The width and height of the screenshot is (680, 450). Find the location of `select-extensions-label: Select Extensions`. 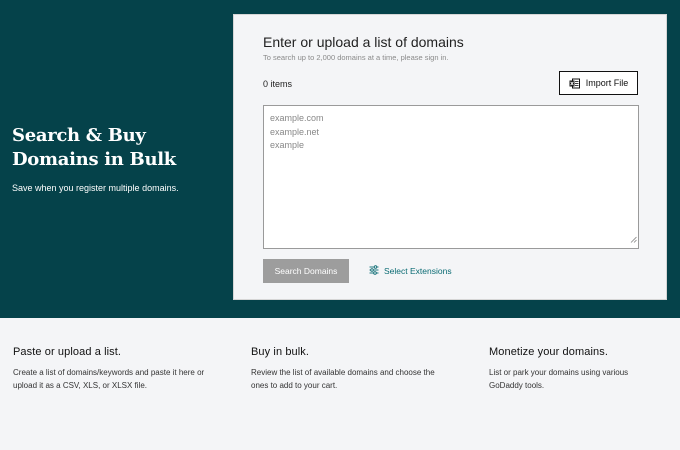

select-extensions-label: Select Extensions is located at coordinates (418, 271).